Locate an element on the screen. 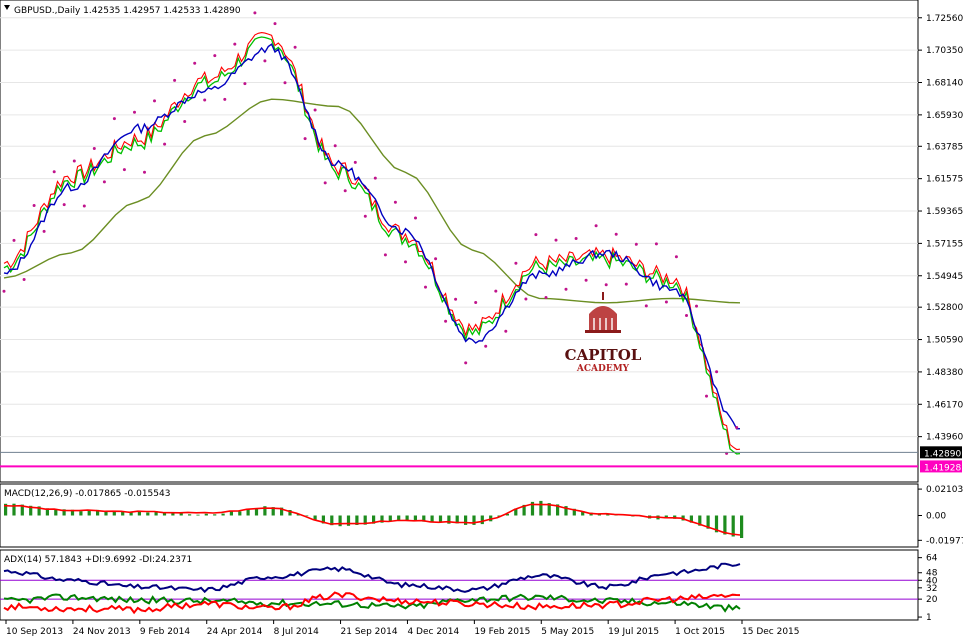 This screenshot has width=963, height=644. watermark-name: CAPITOL is located at coordinates (603, 355).